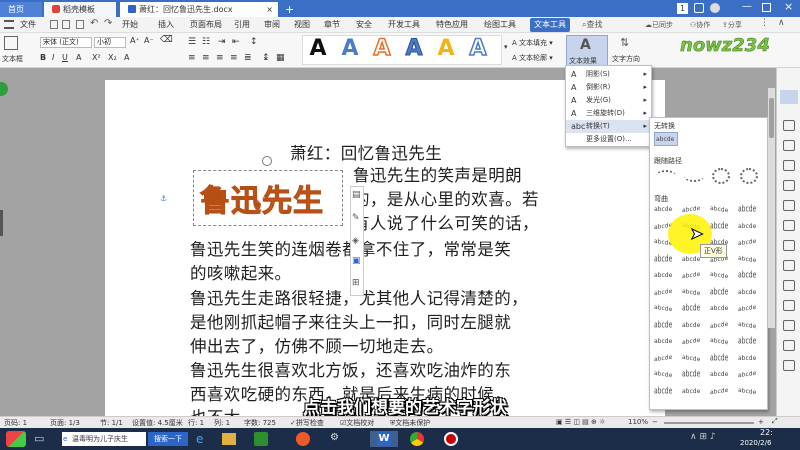 The width and height of the screenshot is (800, 450). What do you see at coordinates (694, 176) in the screenshot?
I see `transform-option-arch-down` at bounding box center [694, 176].